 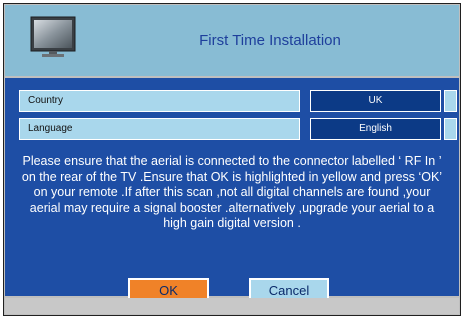 What do you see at coordinates (53, 36) in the screenshot?
I see `tv-icon` at bounding box center [53, 36].